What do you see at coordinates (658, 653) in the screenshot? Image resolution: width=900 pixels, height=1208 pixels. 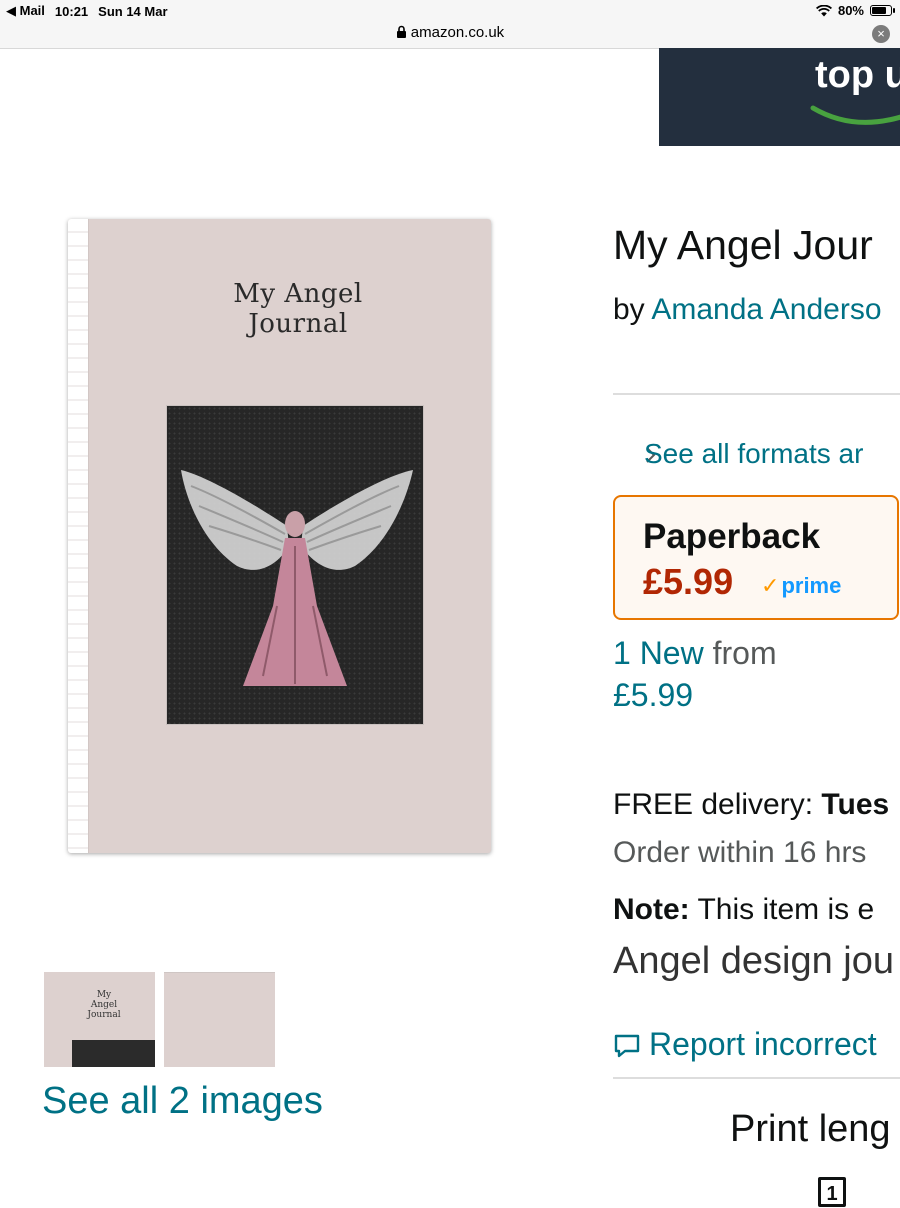 I see `new-offers-link: 1 New` at bounding box center [658, 653].